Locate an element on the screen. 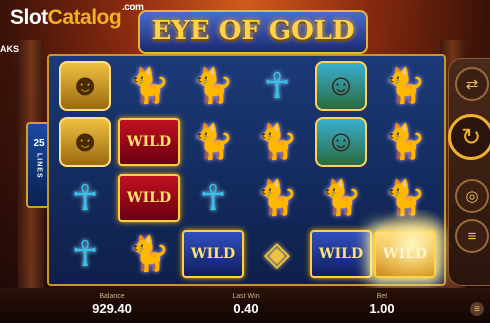 Image resolution: width=490 pixels, height=323 pixels. horus-symbol: ◈ is located at coordinates (277, 253).